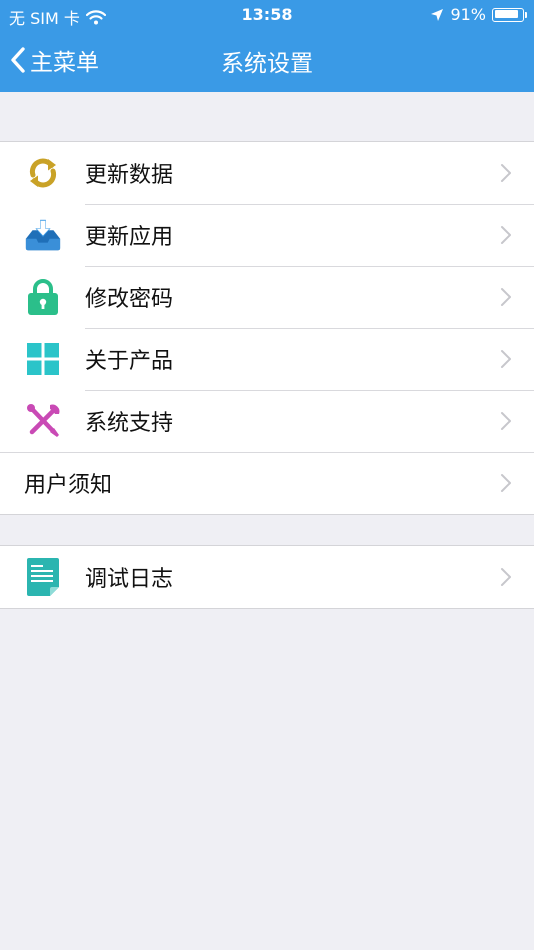 Image resolution: width=534 pixels, height=950 pixels. I want to click on tools-icon, so click(43, 421).